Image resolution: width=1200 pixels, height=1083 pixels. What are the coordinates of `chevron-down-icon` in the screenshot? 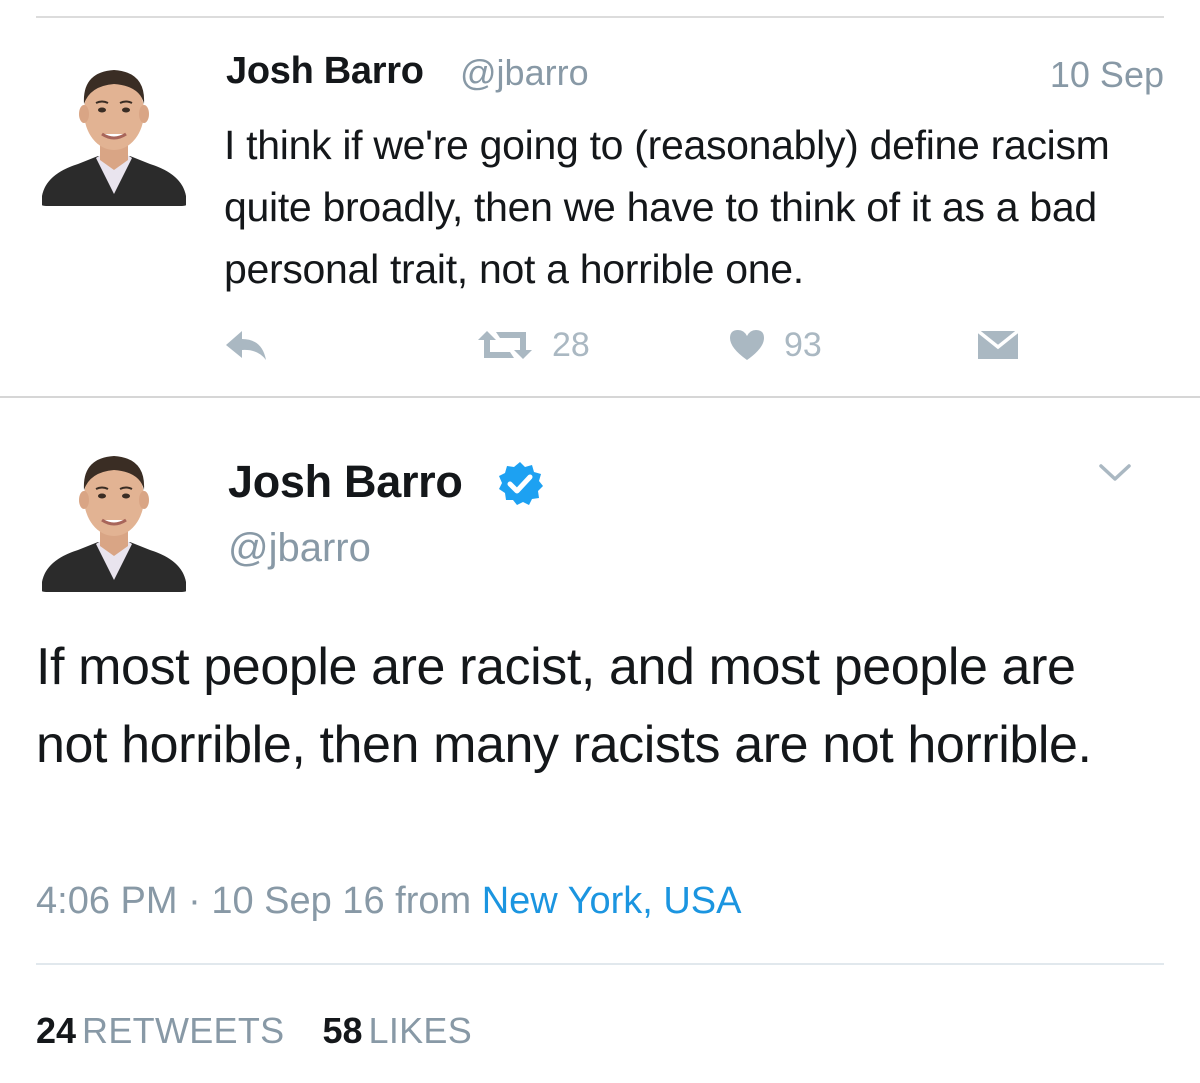 It's located at (1115, 473).